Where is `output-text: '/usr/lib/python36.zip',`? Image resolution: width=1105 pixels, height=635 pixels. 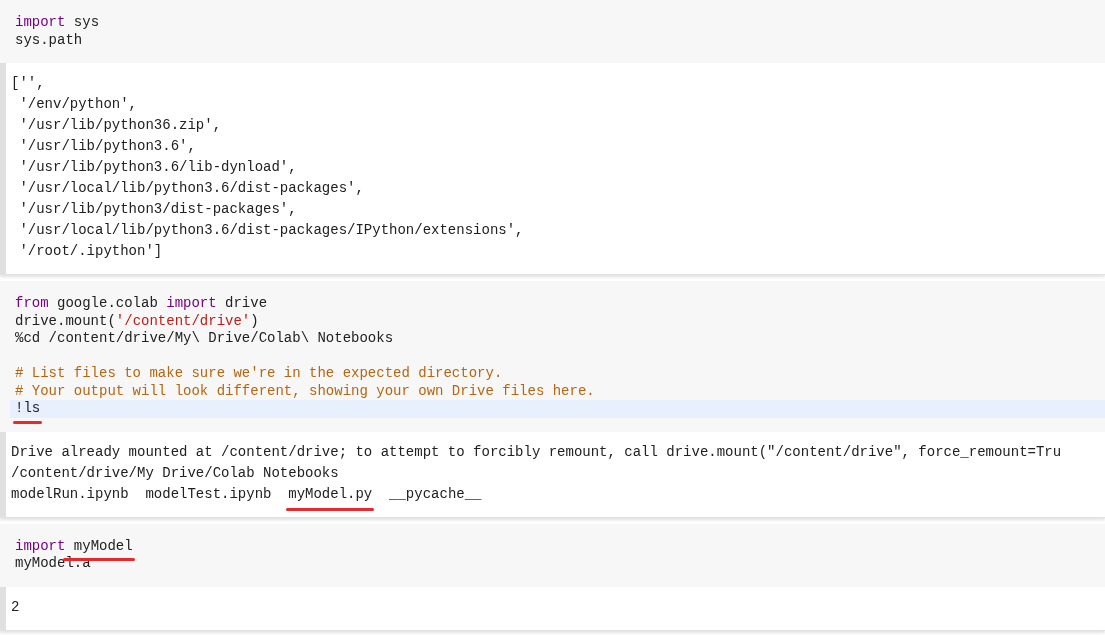 output-text: '/usr/lib/python36.zip', is located at coordinates (120, 125).